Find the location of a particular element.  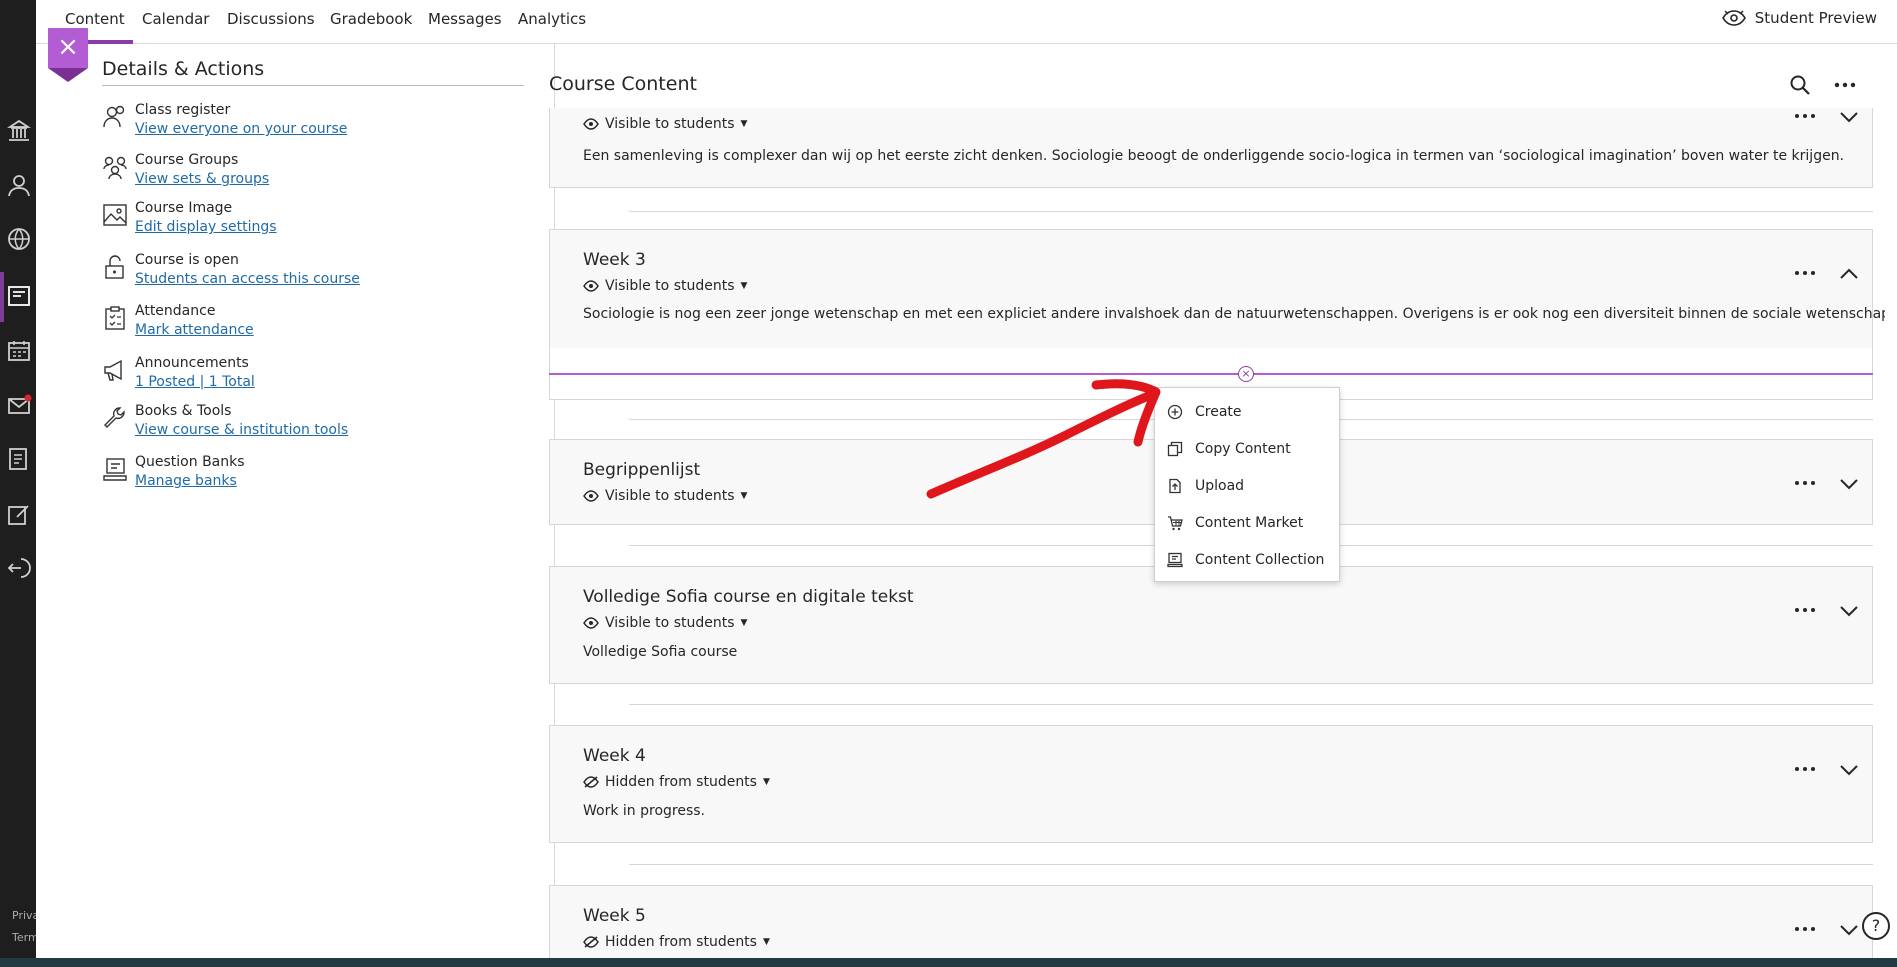

collection-icon is located at coordinates (1175, 559).